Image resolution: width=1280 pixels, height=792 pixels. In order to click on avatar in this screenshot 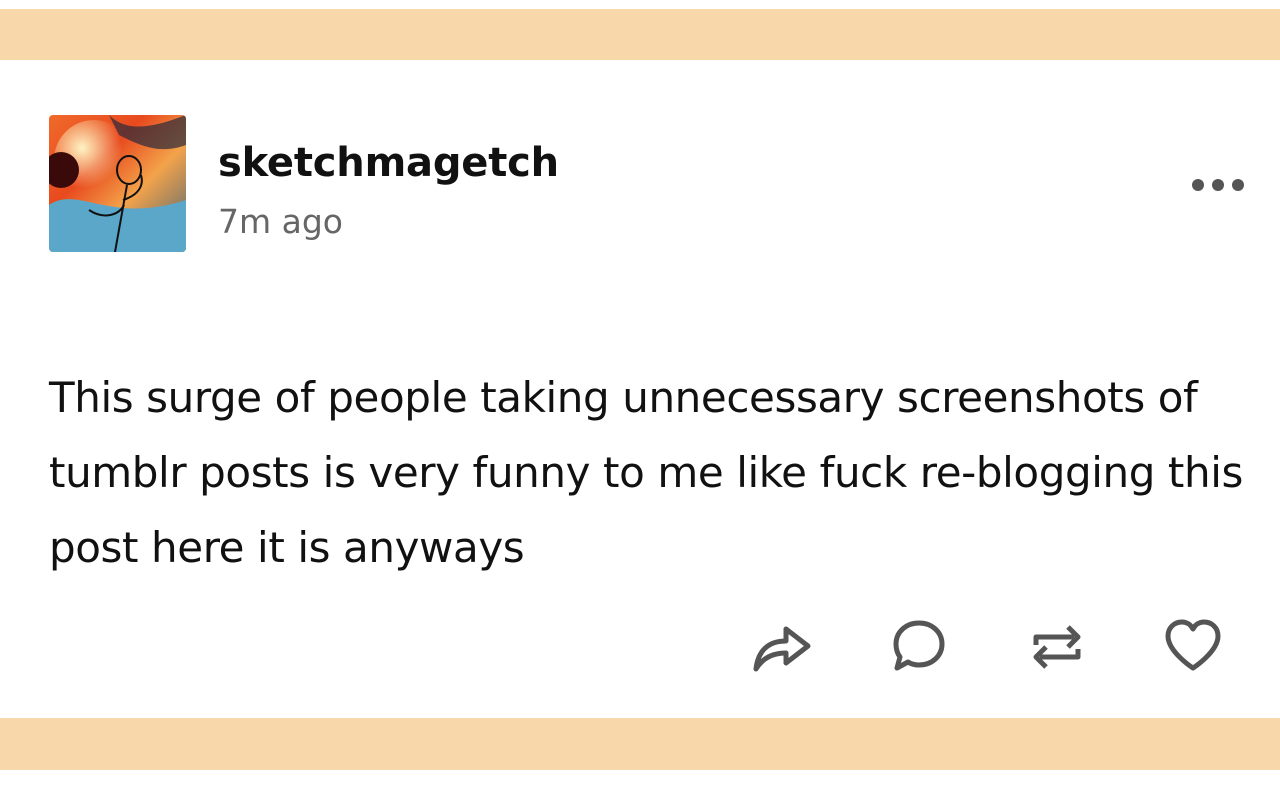, I will do `click(117, 183)`.